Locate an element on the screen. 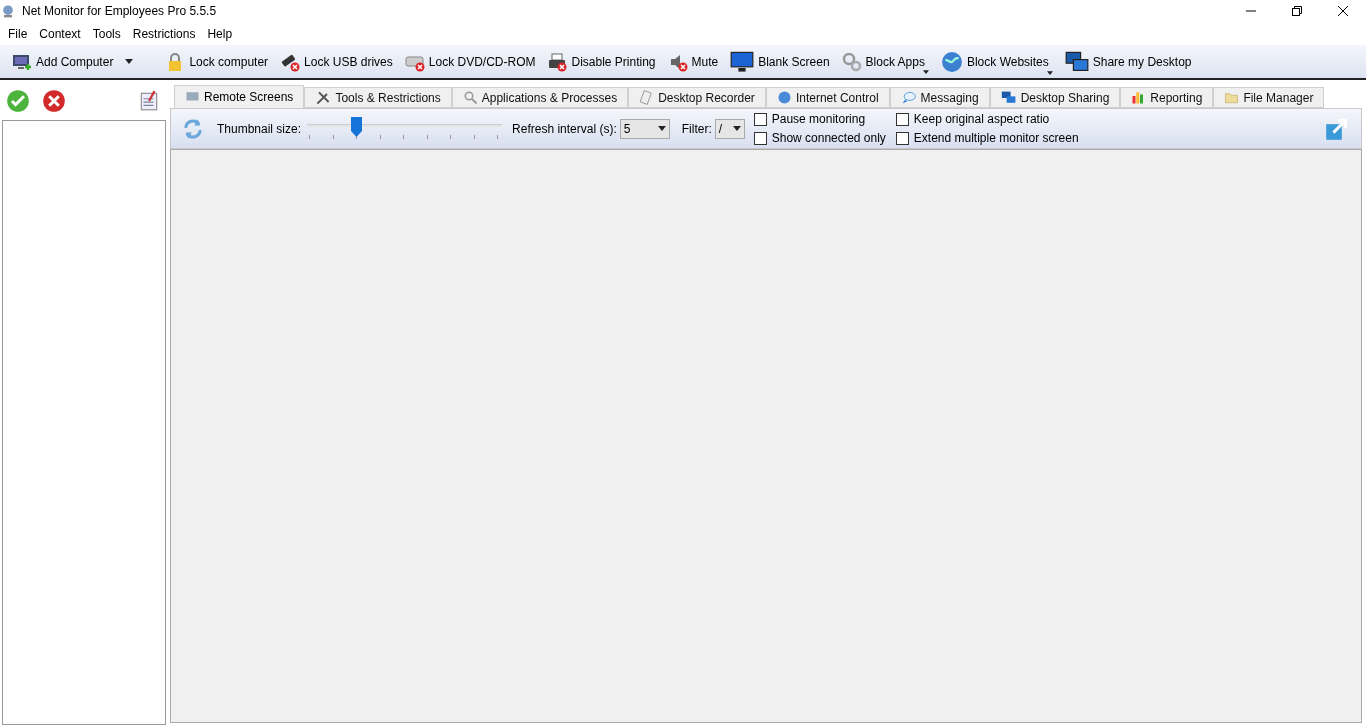 The image size is (1366, 727). monitor-icon is located at coordinates (742, 61).